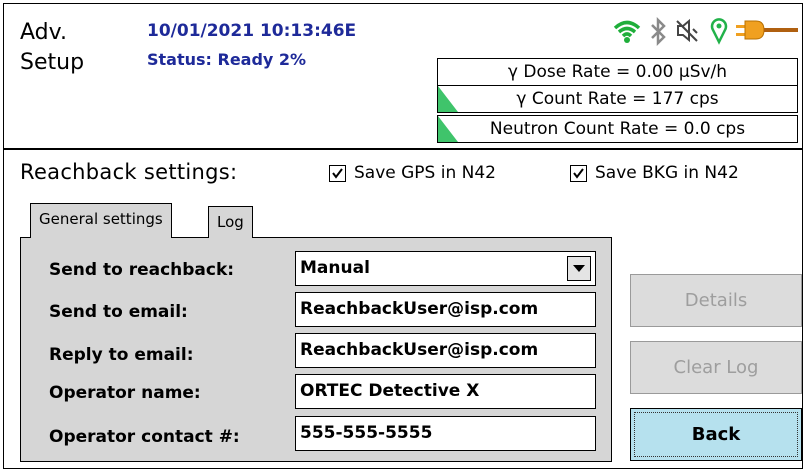 Image resolution: width=807 pixels, height=473 pixels. I want to click on tab-general-settings: General settings, so click(101, 220).